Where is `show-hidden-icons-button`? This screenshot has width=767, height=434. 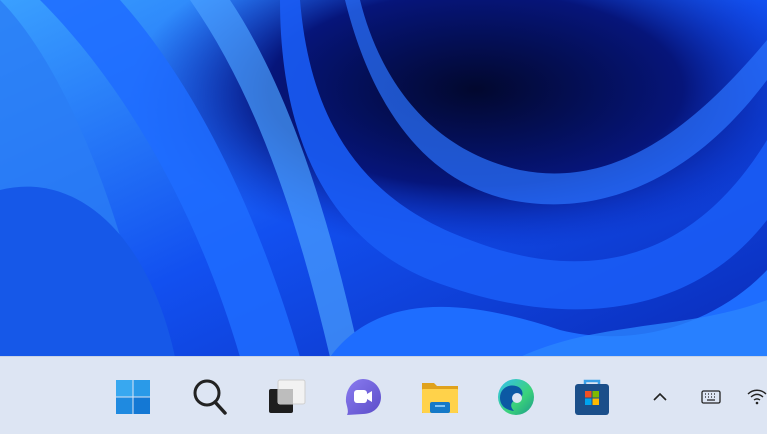 show-hidden-icons-button is located at coordinates (660, 397).